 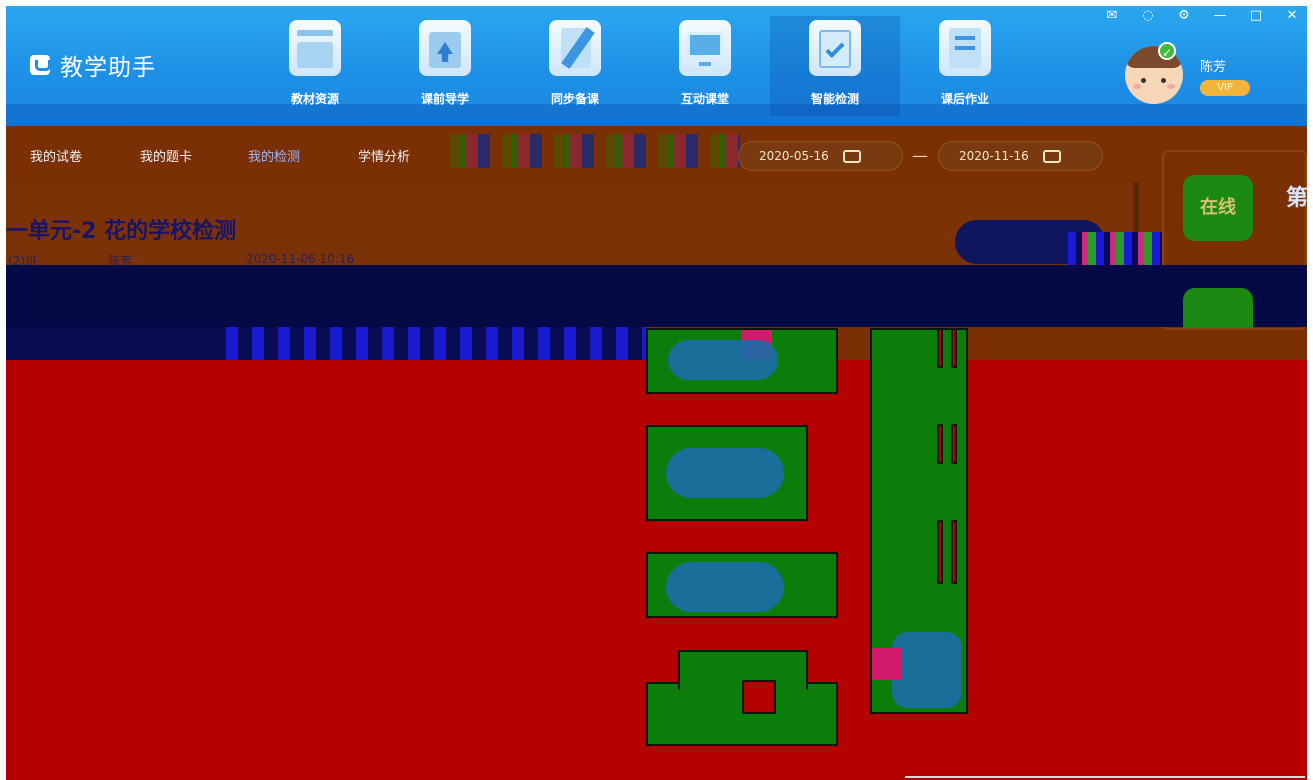 I want to click on lesson-prep-icon, so click(x=575, y=48).